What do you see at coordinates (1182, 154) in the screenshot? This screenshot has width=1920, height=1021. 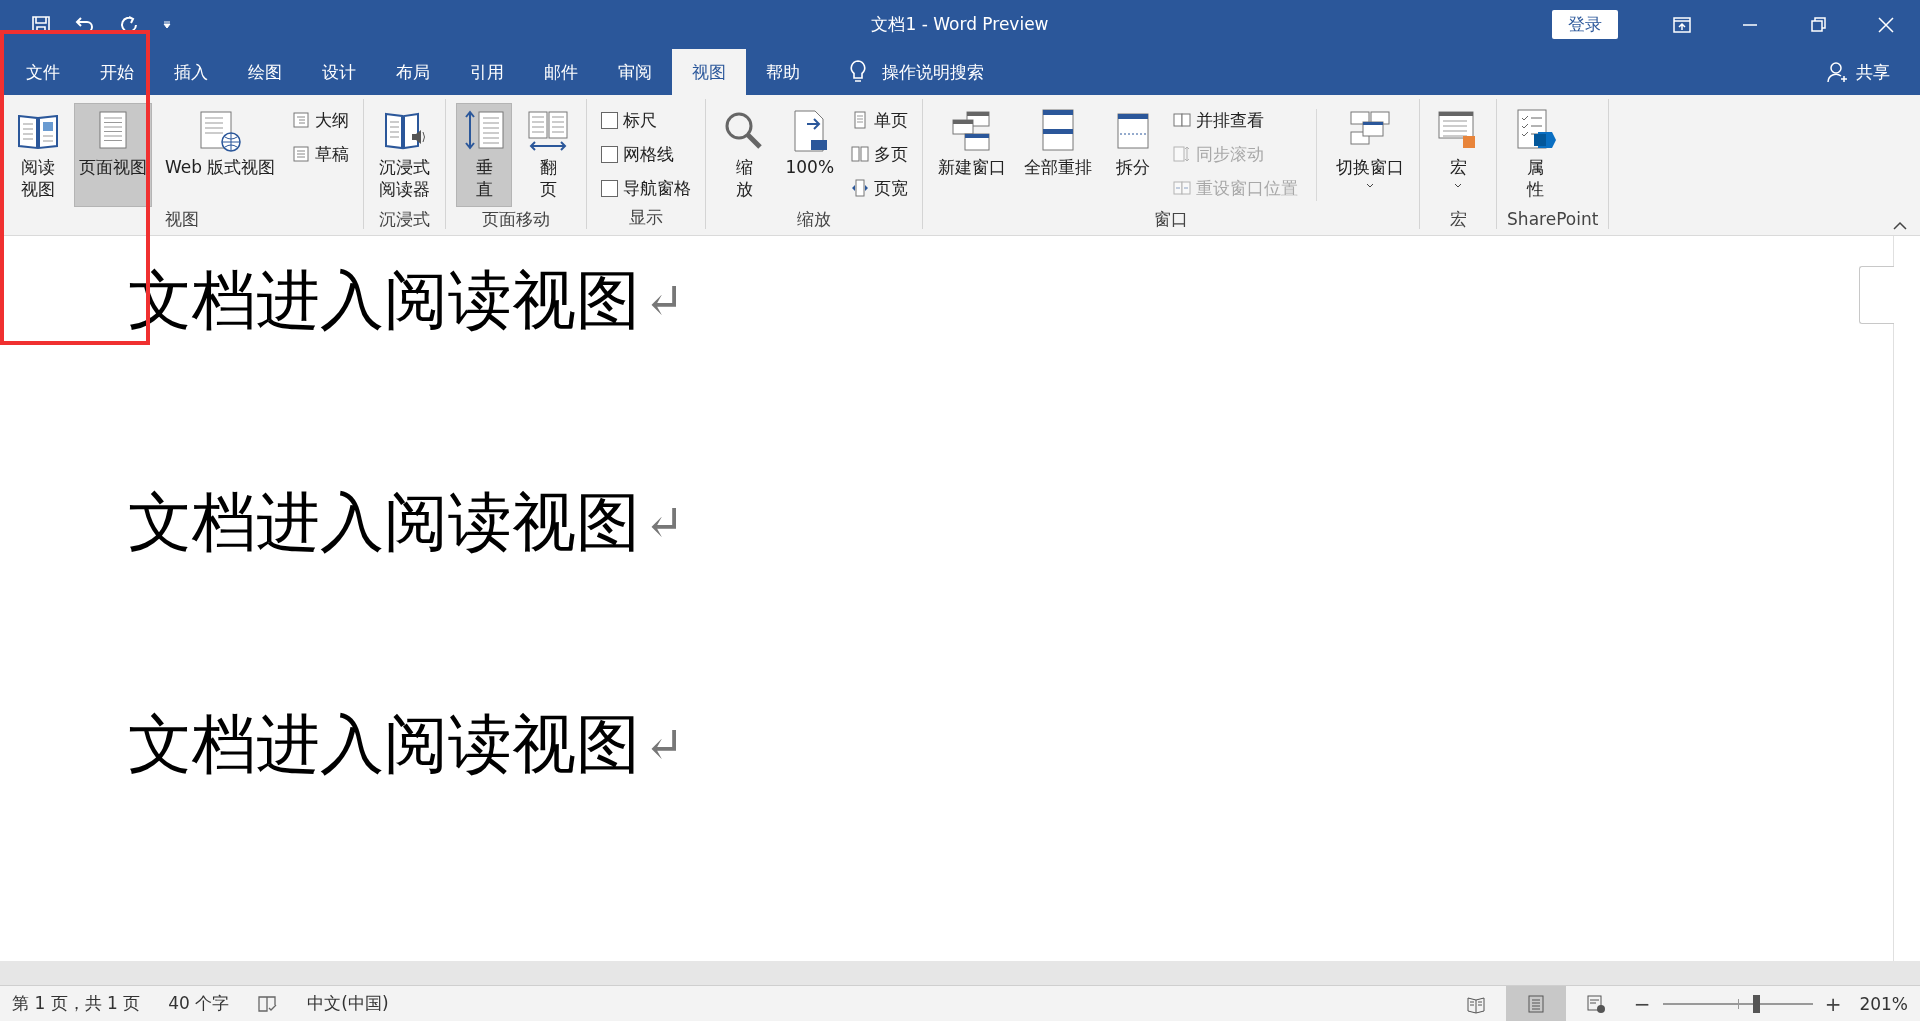 I see `sync-scroll-icon` at bounding box center [1182, 154].